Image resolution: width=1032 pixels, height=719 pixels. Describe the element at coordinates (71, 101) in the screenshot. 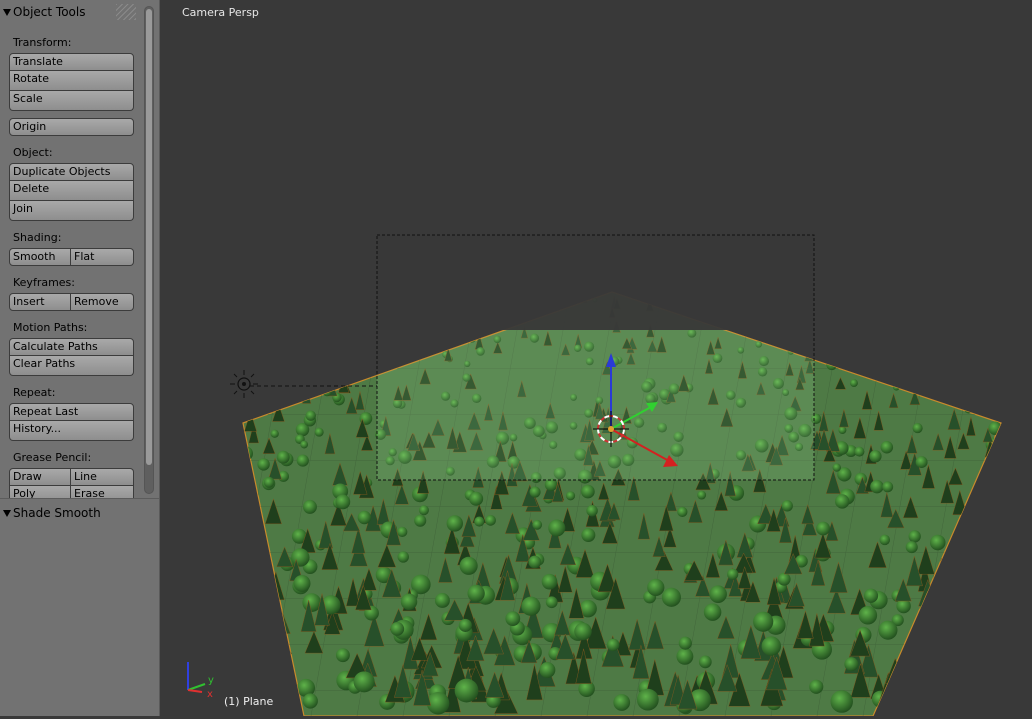

I see `scale-button: Scale` at that location.